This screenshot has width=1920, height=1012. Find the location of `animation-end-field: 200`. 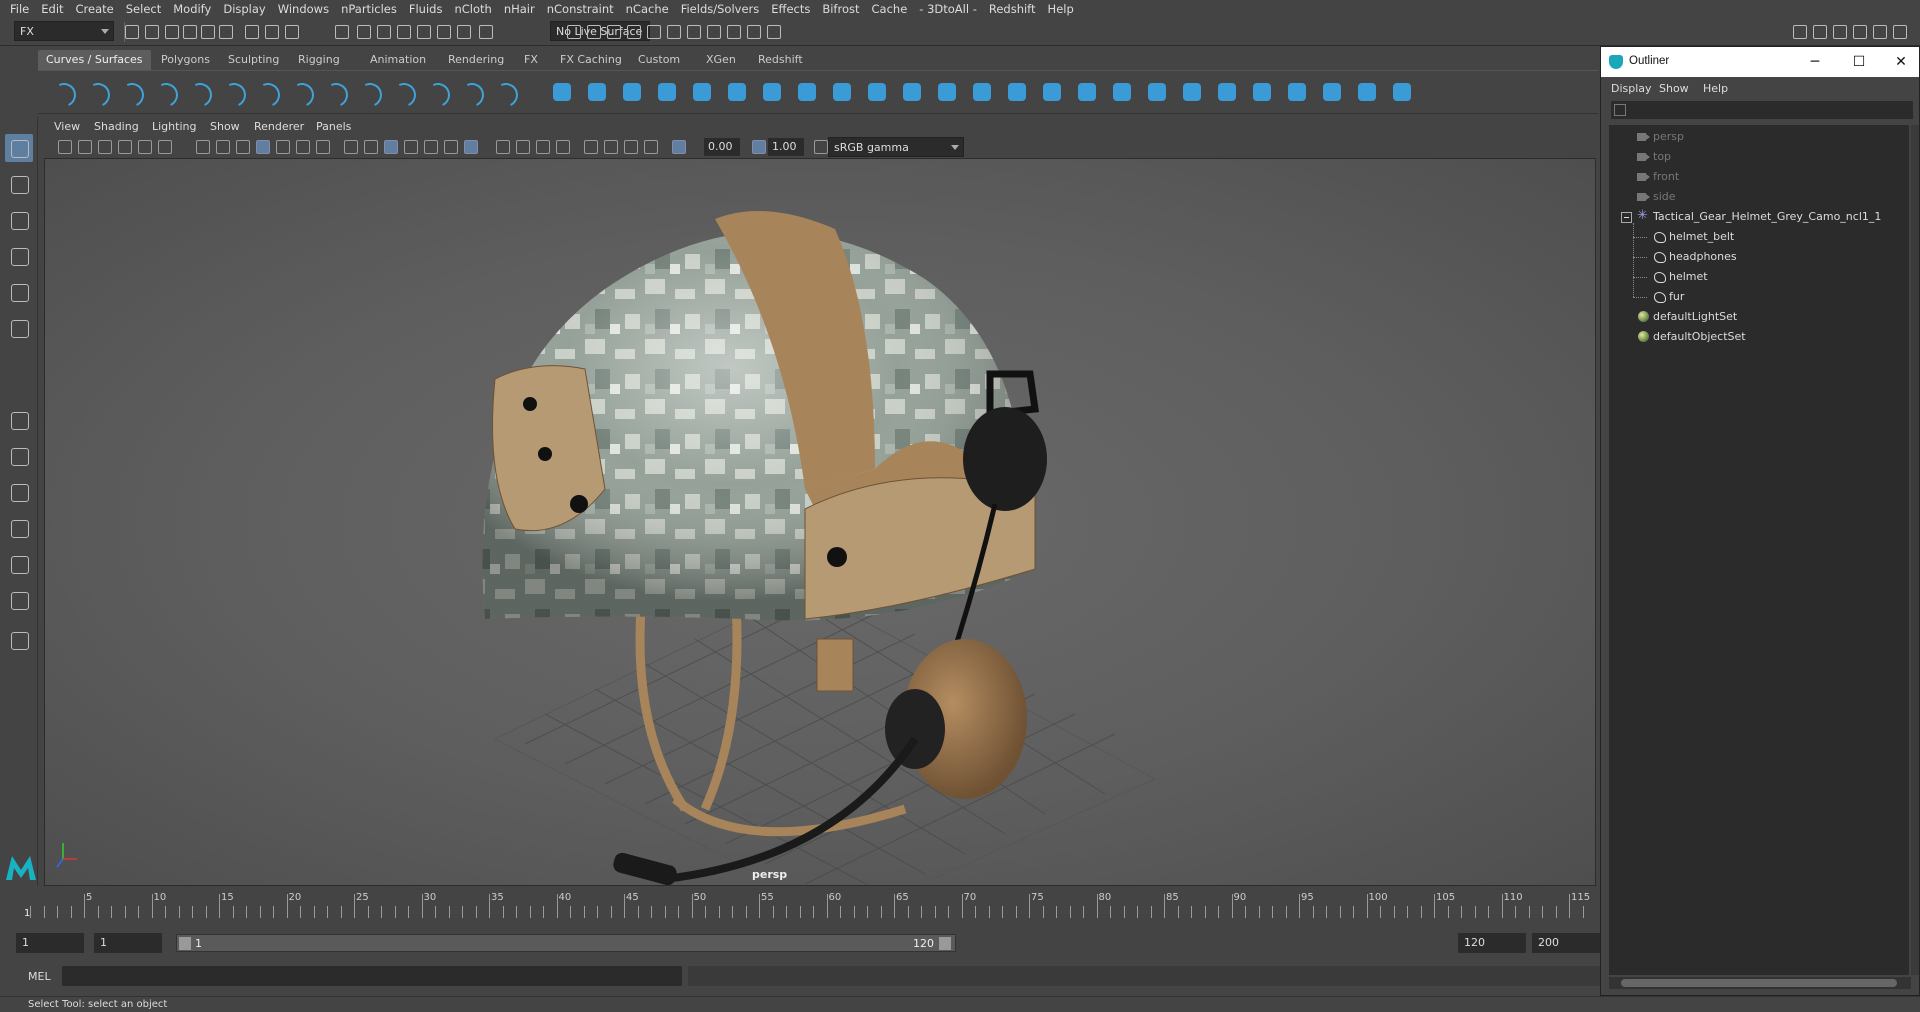

animation-end-field: 200 is located at coordinates (1566, 943).